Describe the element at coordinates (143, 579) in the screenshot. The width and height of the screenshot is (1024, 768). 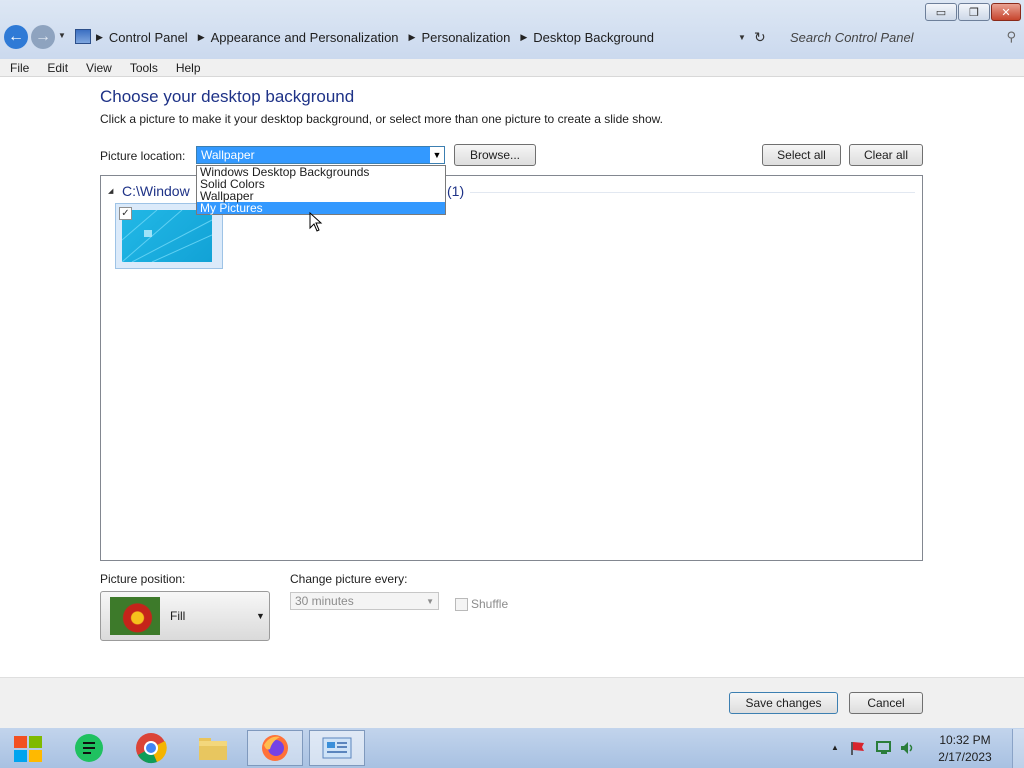
I see `picture-position-label: Picture position:` at that location.